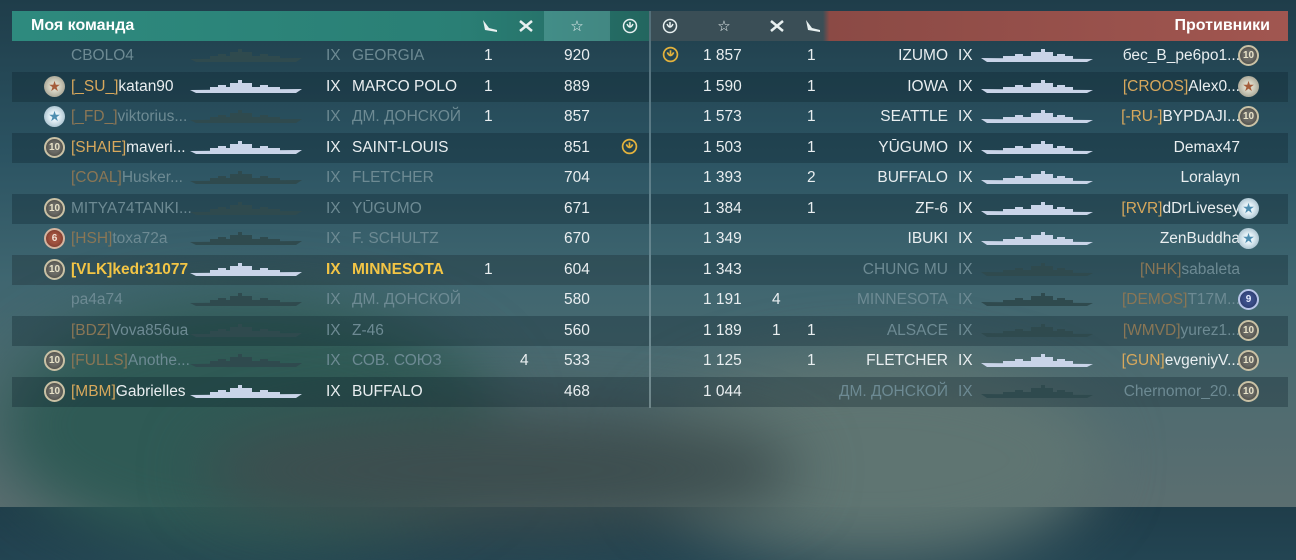 This screenshot has width=1296, height=560. What do you see at coordinates (524, 360) in the screenshot?
I see `ships-killed-value: 4` at bounding box center [524, 360].